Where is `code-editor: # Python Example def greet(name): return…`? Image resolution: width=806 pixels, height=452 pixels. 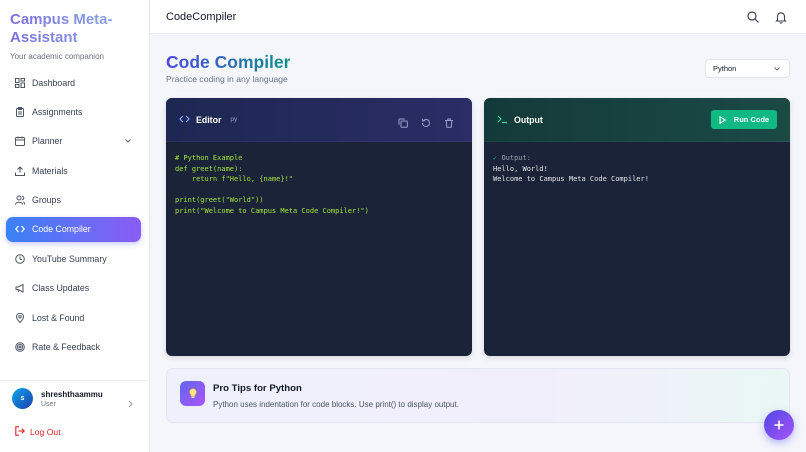
code-editor: # Python Example def greet(name): return… is located at coordinates (272, 184).